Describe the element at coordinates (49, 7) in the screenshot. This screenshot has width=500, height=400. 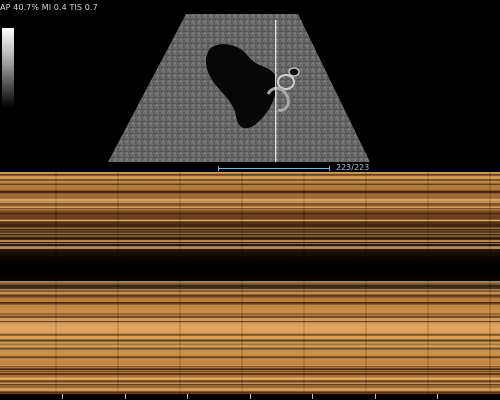
I see `status-readout: AP 40.7% MI 0.4 TIS 0.7` at that location.